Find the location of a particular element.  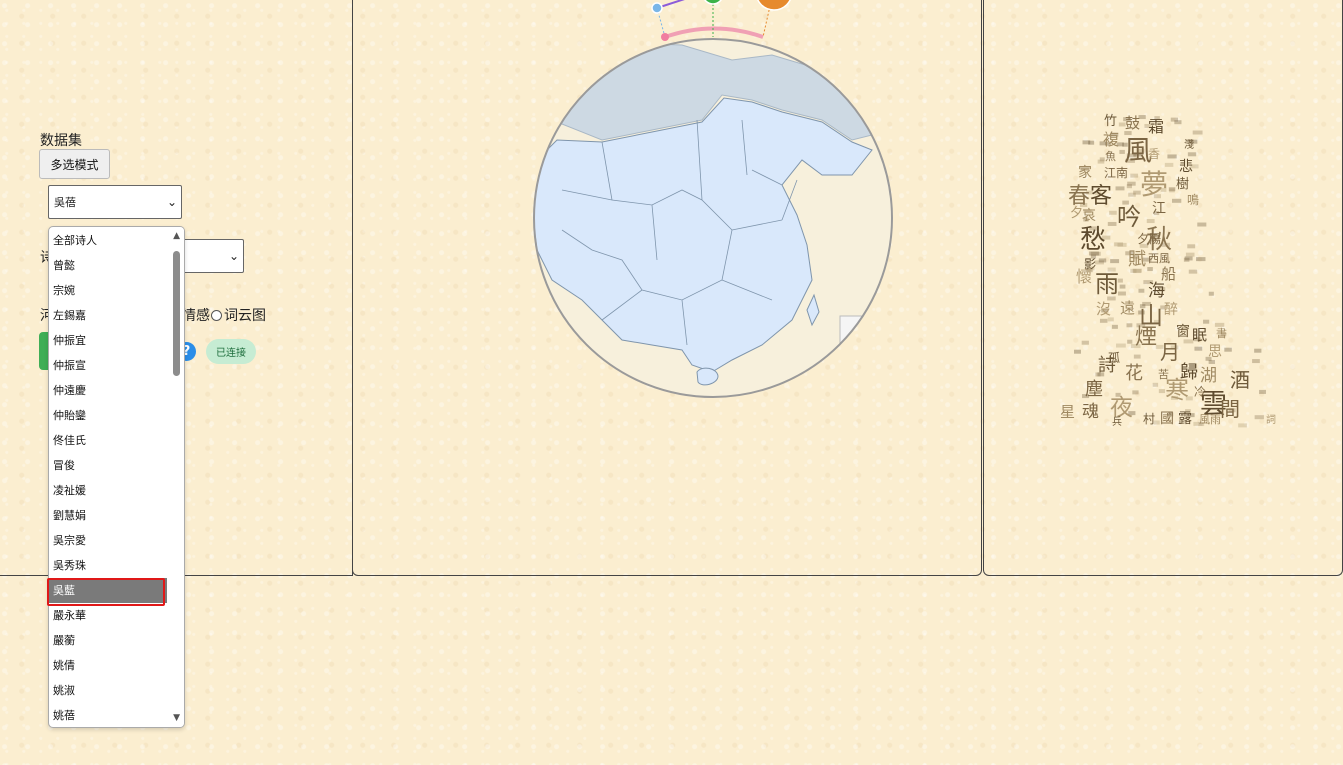

hainan-island is located at coordinates (707, 376).